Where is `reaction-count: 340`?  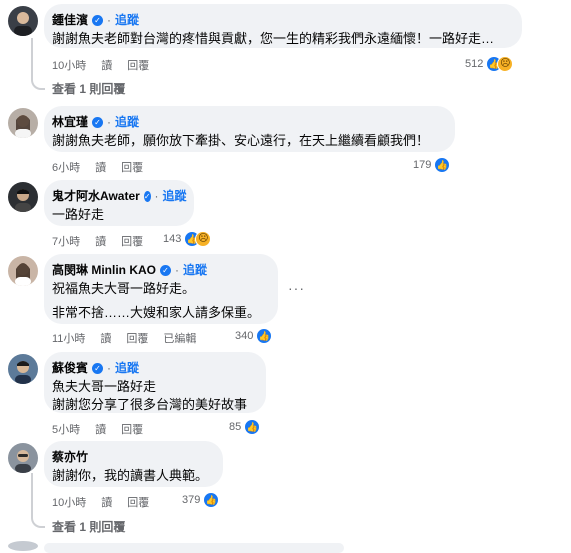 reaction-count: 340 is located at coordinates (244, 336).